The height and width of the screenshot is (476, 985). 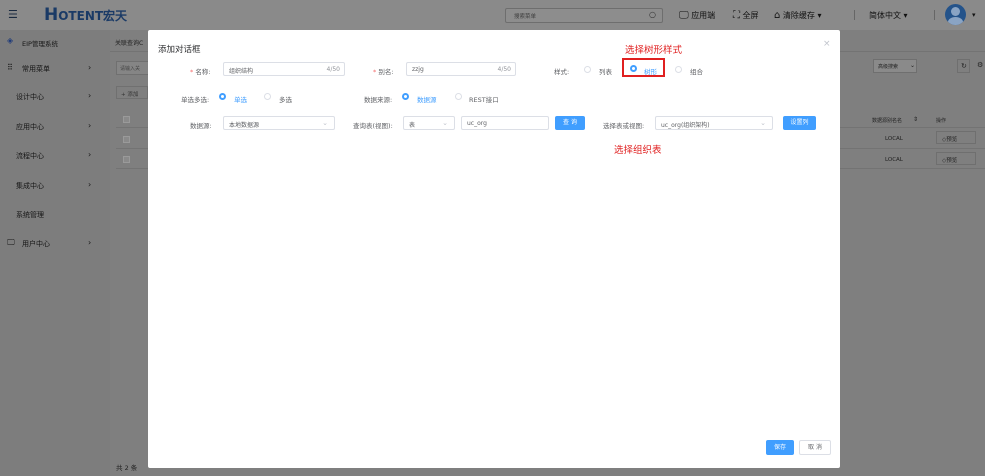 I want to click on fullscreen-icon: ⛶, so click(x=736, y=15).